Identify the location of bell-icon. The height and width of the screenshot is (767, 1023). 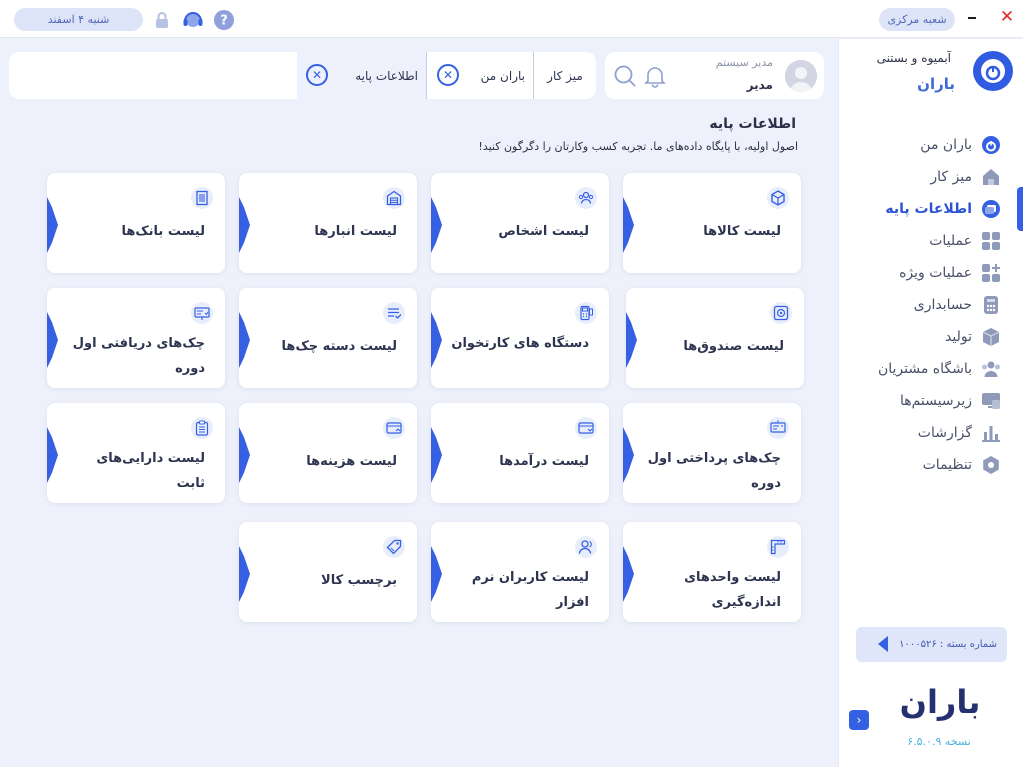
(655, 76).